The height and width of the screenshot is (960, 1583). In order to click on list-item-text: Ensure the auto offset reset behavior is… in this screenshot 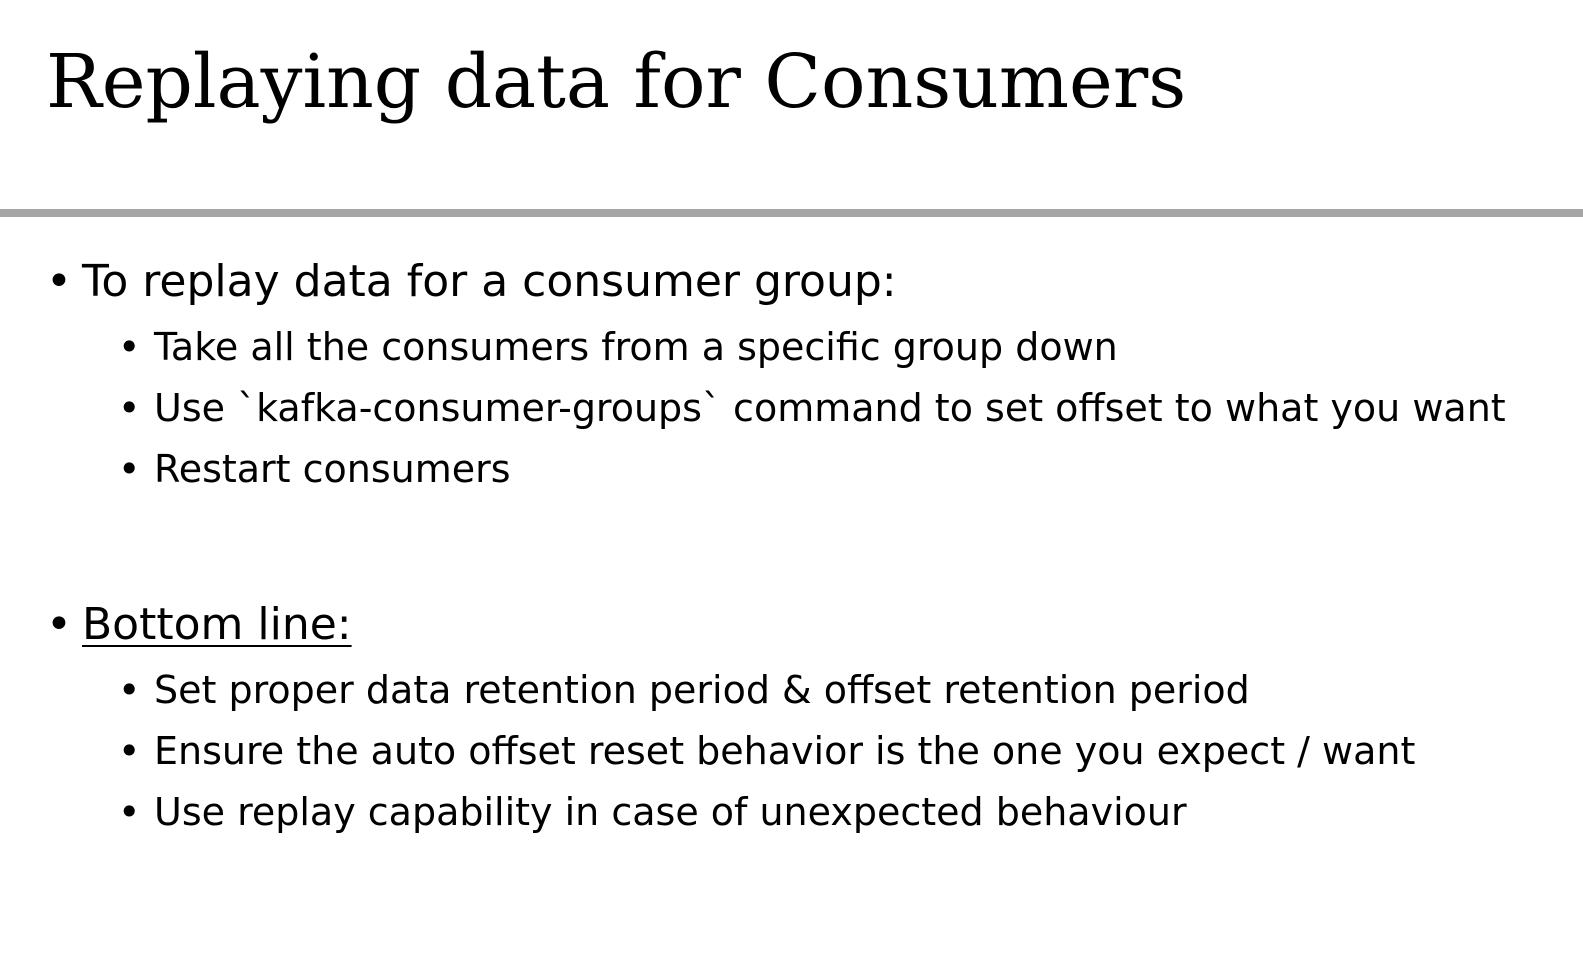, I will do `click(785, 751)`.